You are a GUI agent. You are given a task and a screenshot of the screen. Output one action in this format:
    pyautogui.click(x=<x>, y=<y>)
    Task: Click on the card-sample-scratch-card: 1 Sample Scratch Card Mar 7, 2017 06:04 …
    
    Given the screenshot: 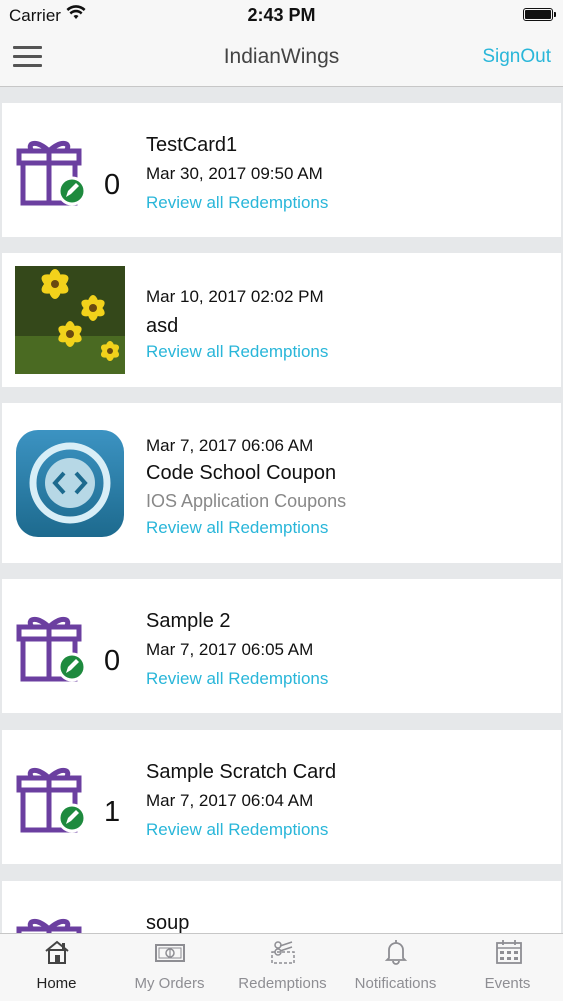 What is the action you would take?
    pyautogui.click(x=281, y=797)
    